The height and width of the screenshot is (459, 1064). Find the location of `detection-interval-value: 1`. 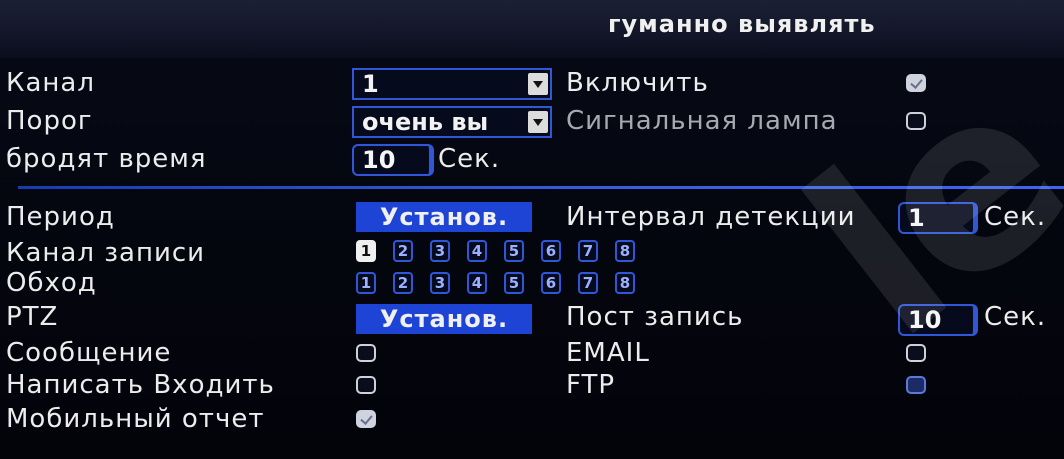

detection-interval-value: 1 is located at coordinates (916, 218).